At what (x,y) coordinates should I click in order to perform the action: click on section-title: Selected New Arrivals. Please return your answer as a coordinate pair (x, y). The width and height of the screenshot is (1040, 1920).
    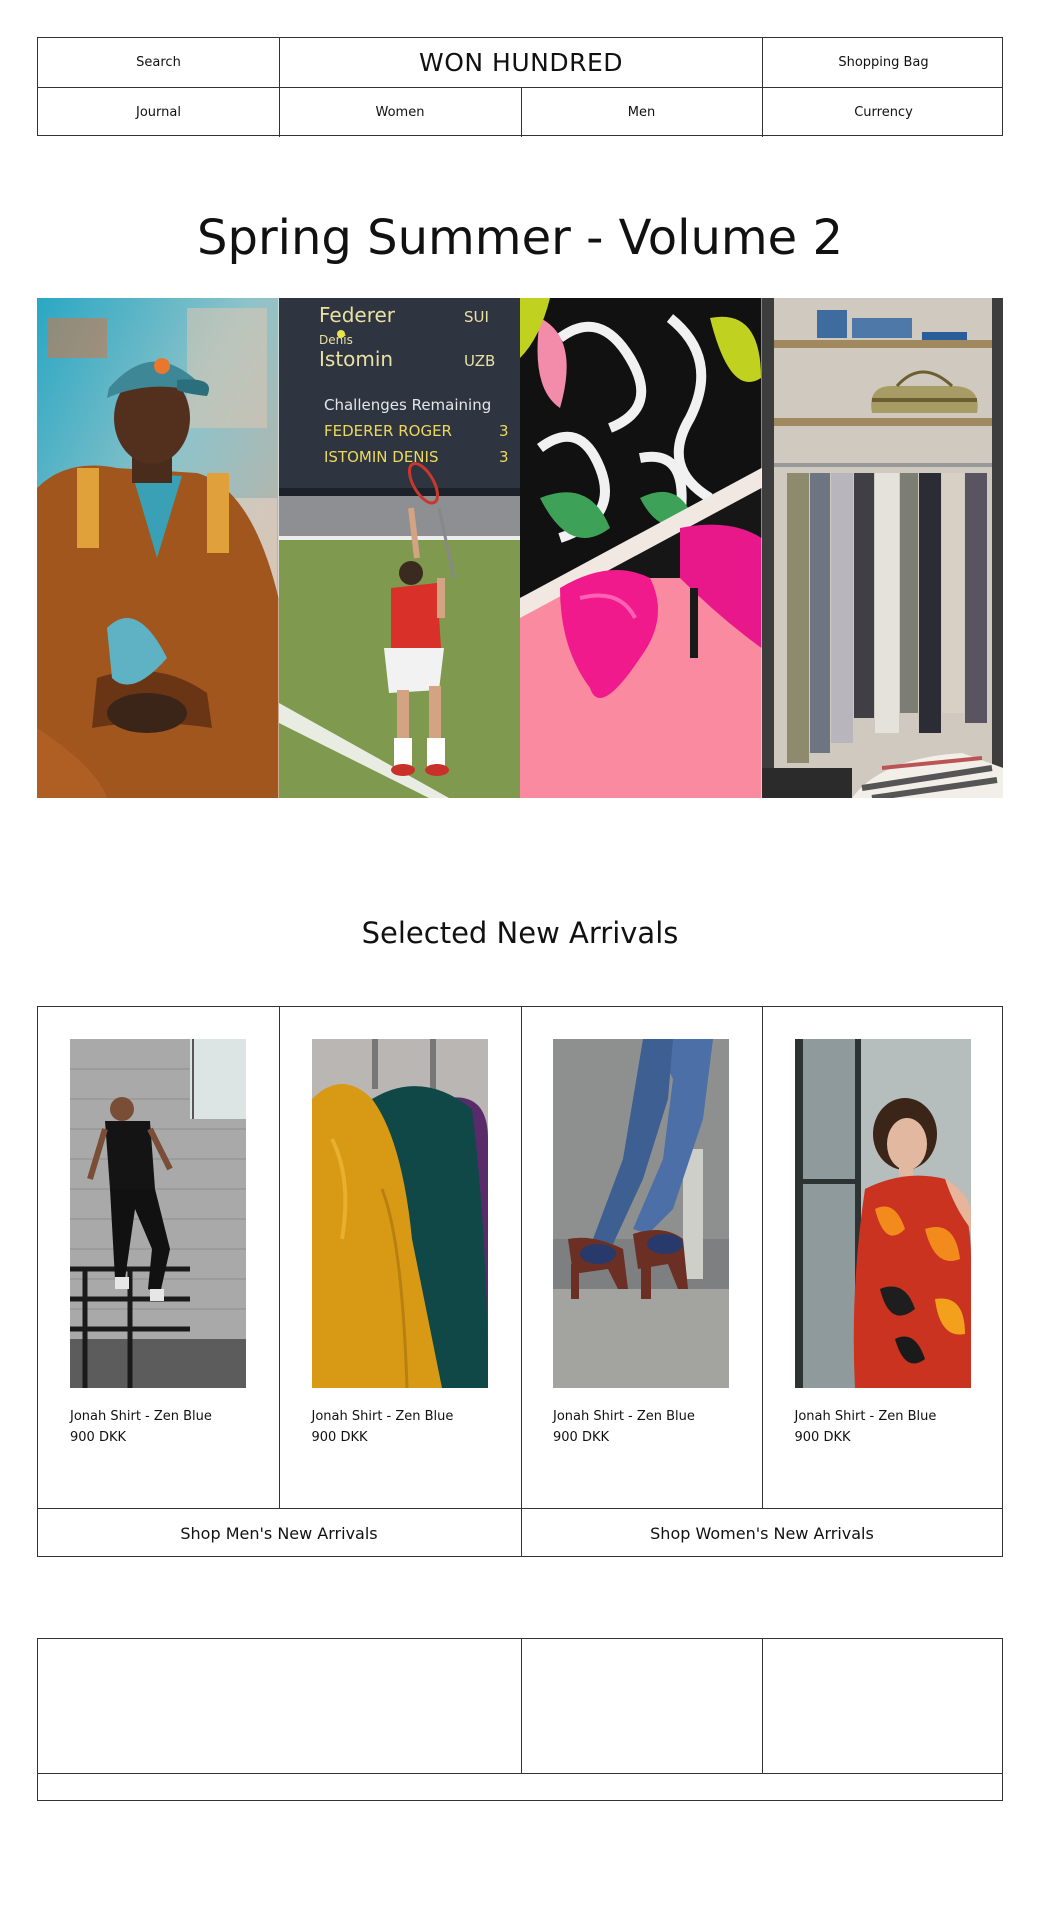
    Looking at the image, I should click on (520, 933).